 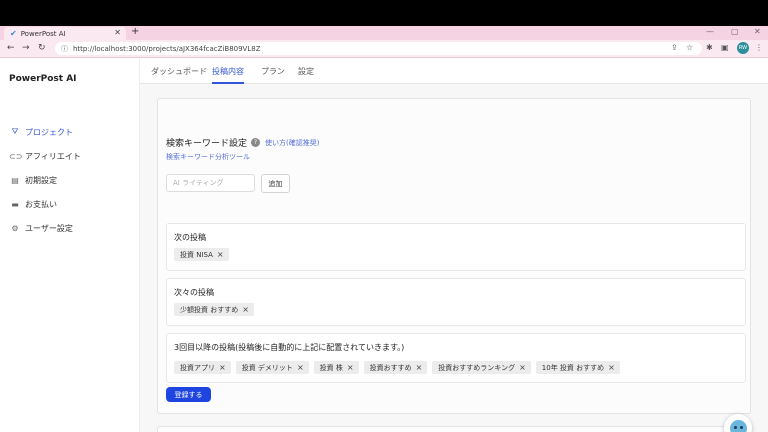 I want to click on sidebar-item-label: ユーザー設定, so click(x=49, y=228).